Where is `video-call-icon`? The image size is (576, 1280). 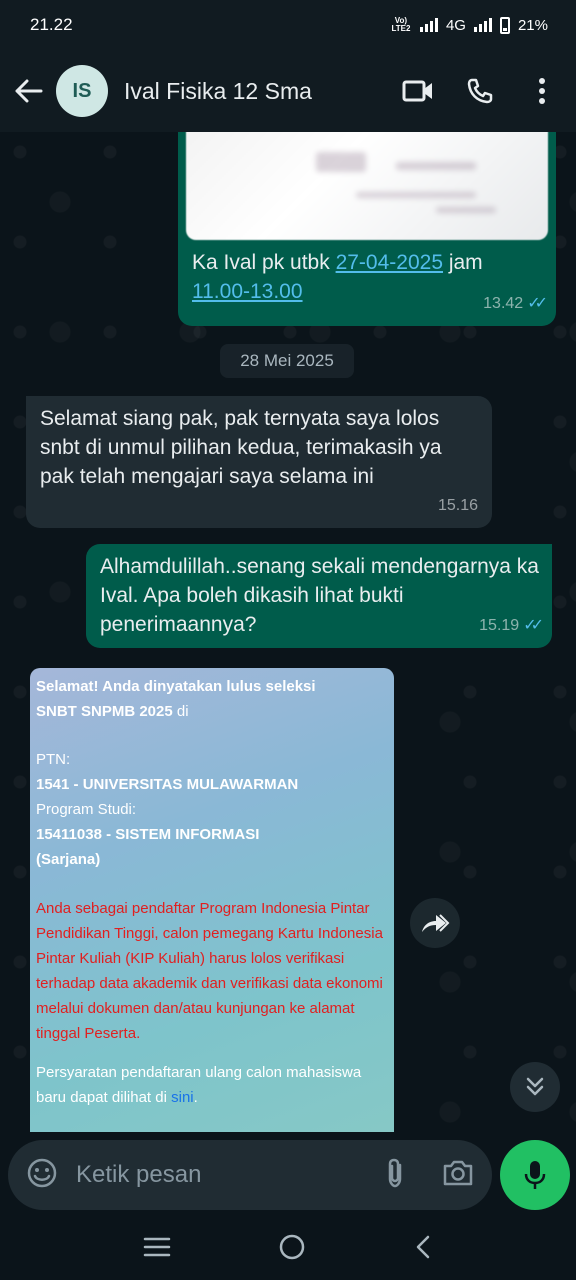 video-call-icon is located at coordinates (418, 91).